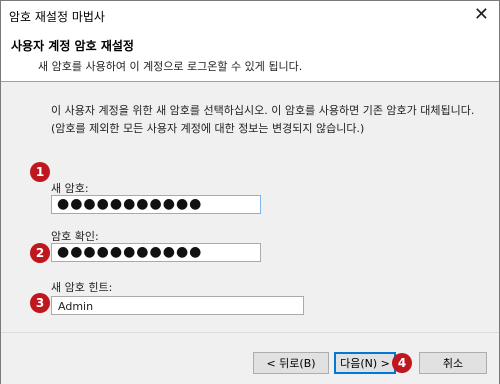 This screenshot has width=500, height=384. Describe the element at coordinates (481, 14) in the screenshot. I see `close-icon: ✕` at that location.